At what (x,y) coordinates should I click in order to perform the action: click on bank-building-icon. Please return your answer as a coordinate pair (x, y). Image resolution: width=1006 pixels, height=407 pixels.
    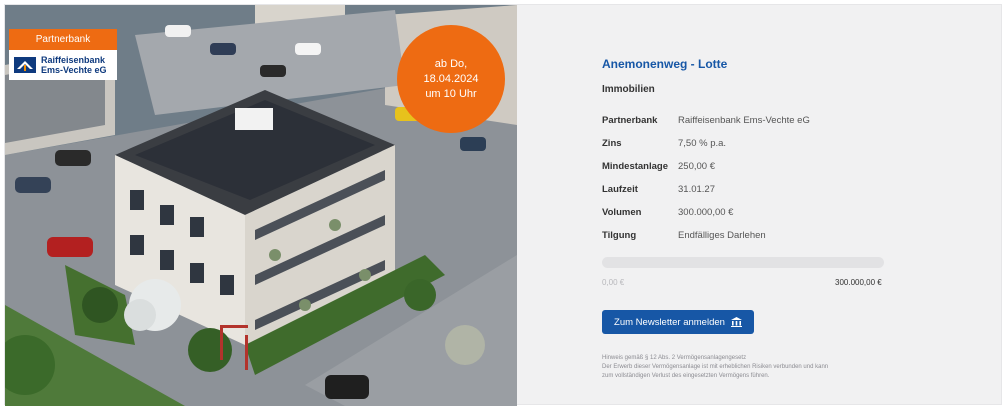
    Looking at the image, I should click on (736, 322).